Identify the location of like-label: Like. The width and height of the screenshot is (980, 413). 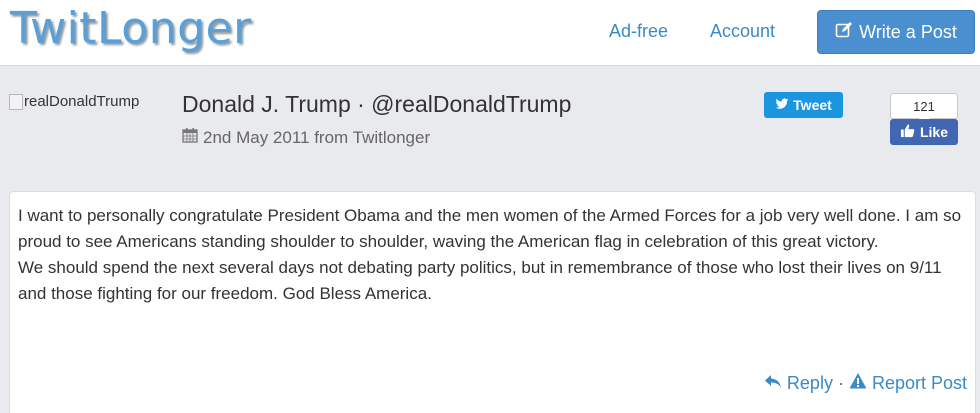
(933, 132).